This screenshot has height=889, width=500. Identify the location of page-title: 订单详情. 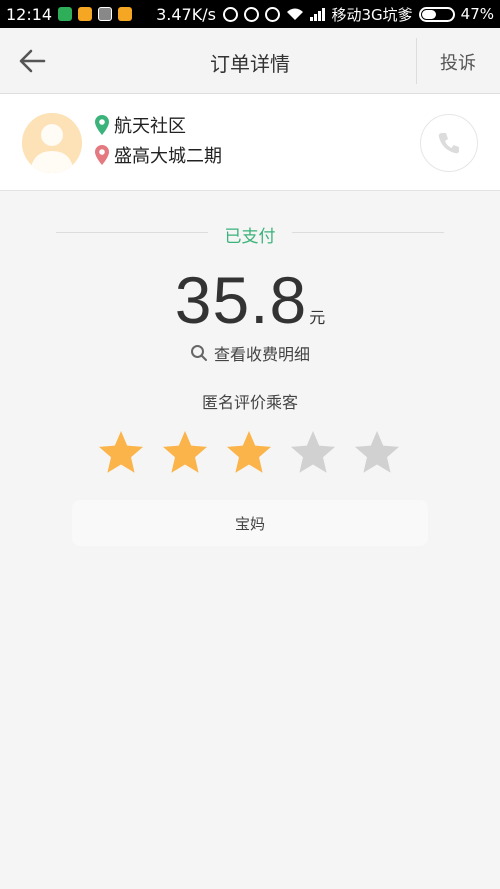
(250, 64).